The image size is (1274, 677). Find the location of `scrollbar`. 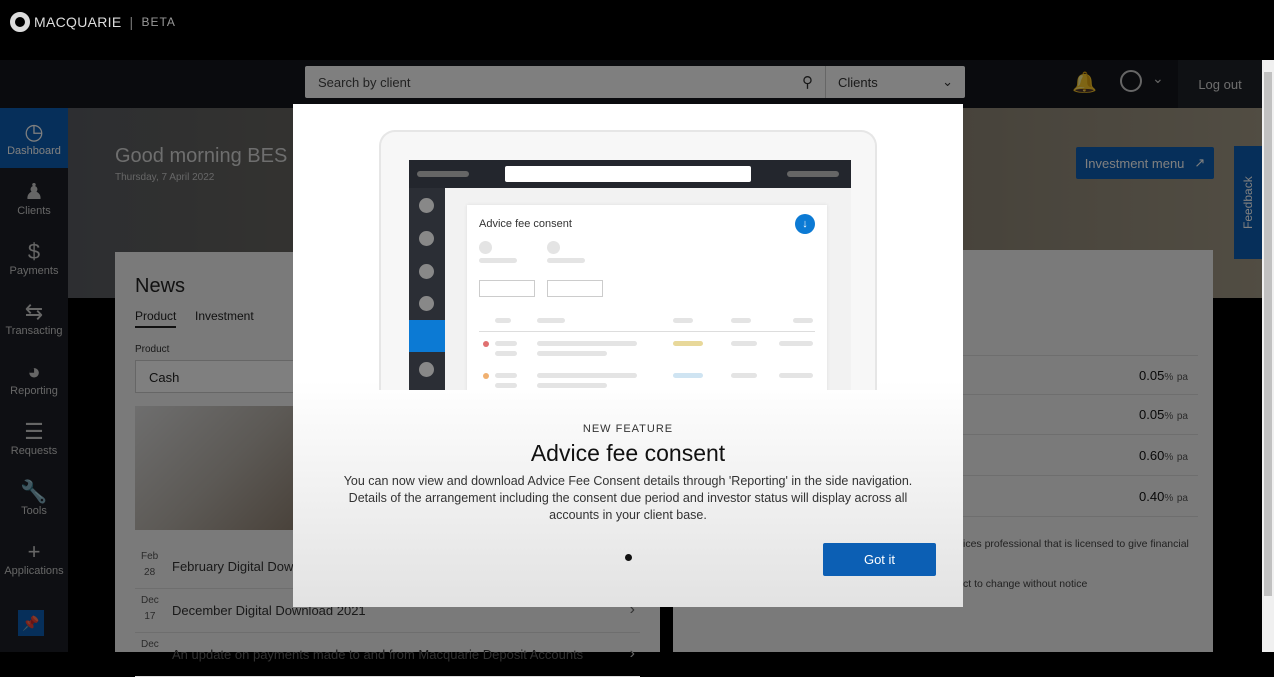

scrollbar is located at coordinates (1268, 356).